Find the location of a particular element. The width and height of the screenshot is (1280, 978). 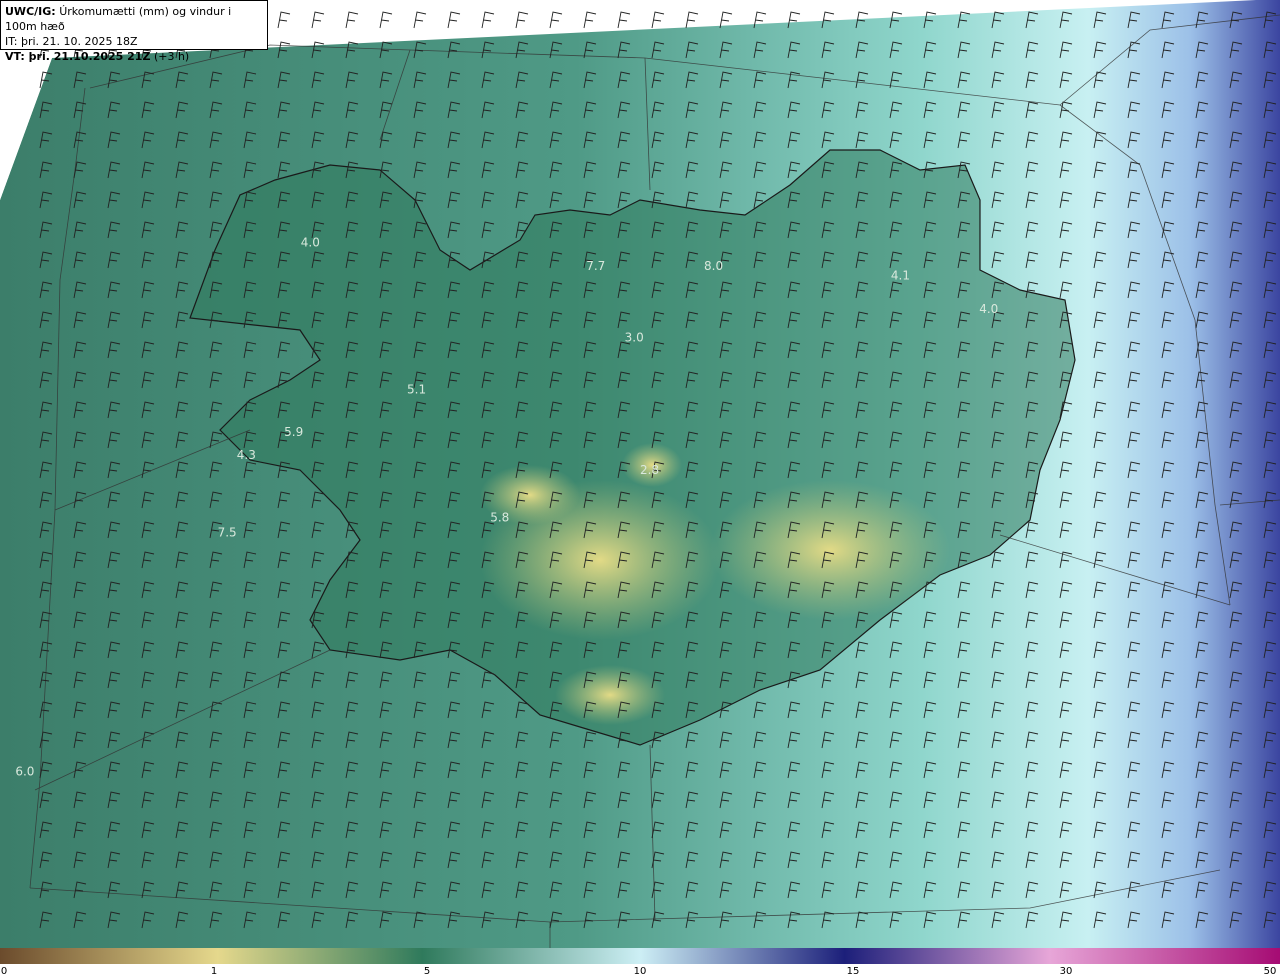

precip-value-label: 2.8 is located at coordinates (649, 470).